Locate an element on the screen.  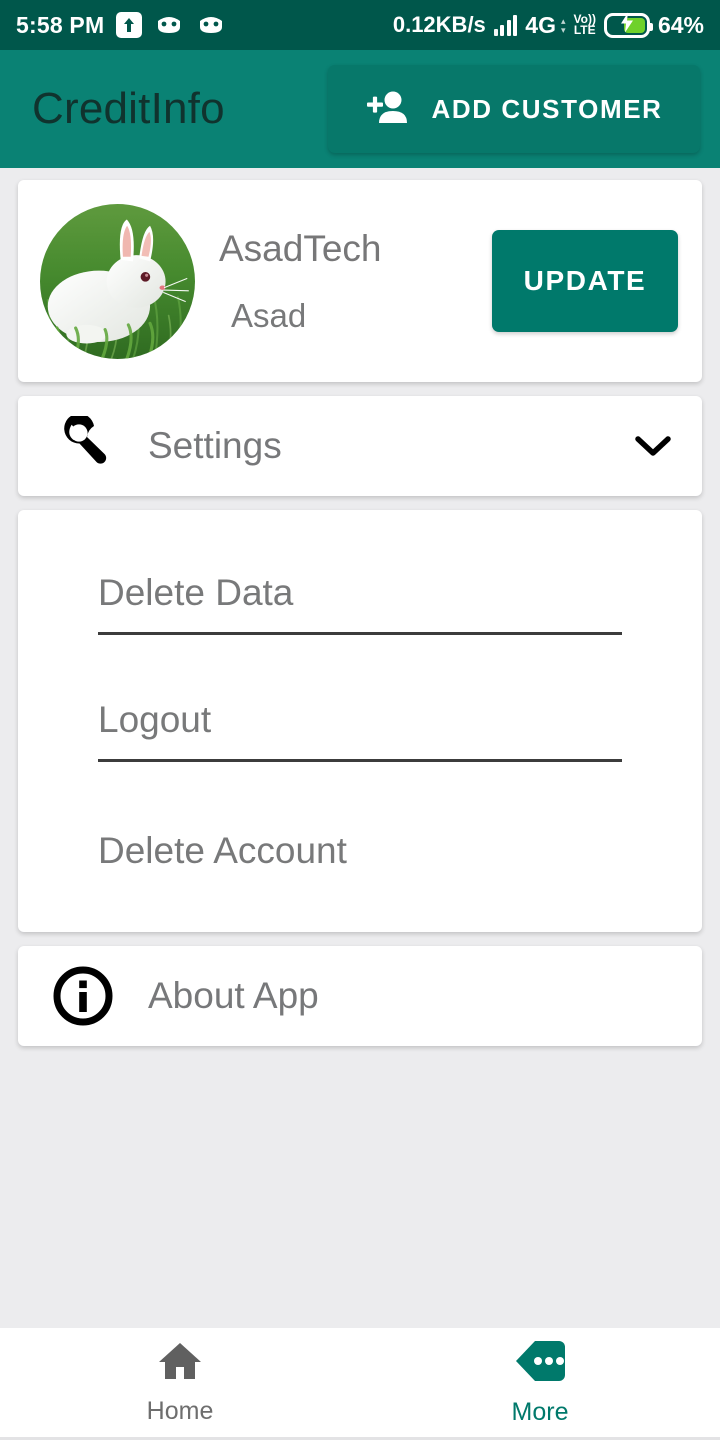
network-speed-label: 0.12KB/s is located at coordinates (439, 24).